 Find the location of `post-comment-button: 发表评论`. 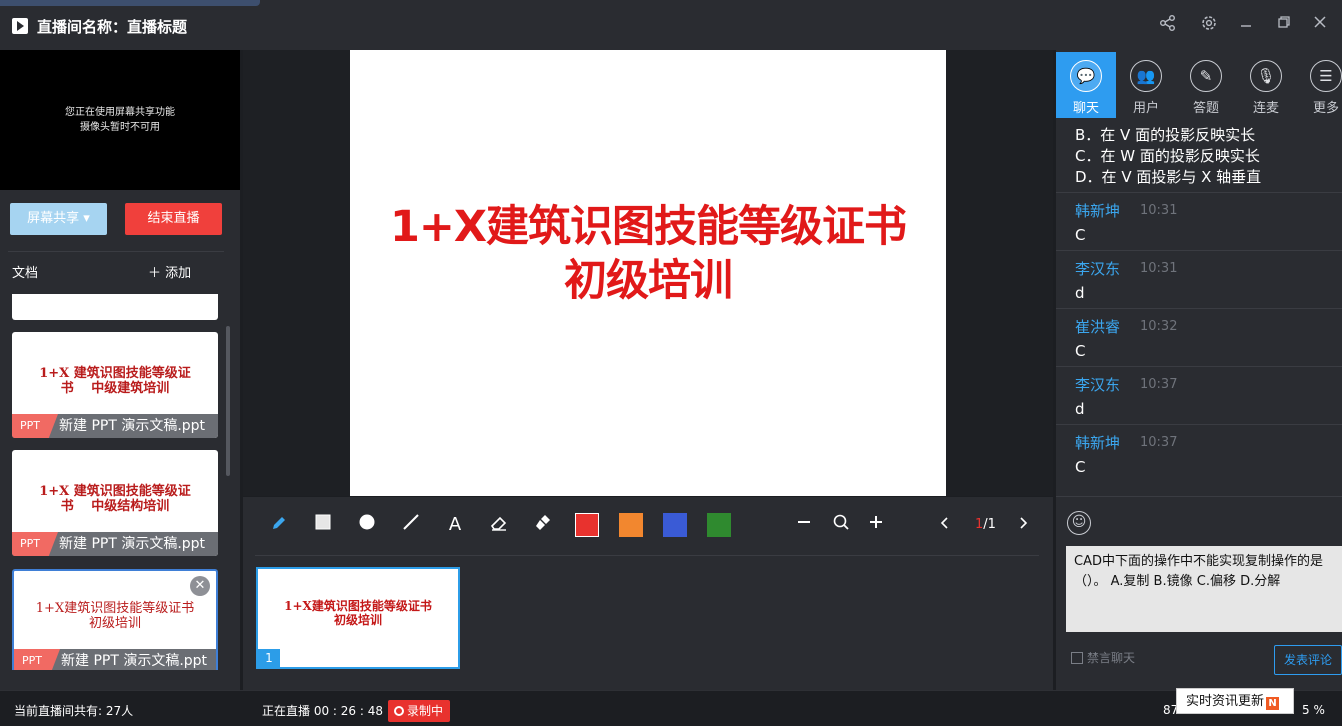

post-comment-button: 发表评论 is located at coordinates (1308, 660).